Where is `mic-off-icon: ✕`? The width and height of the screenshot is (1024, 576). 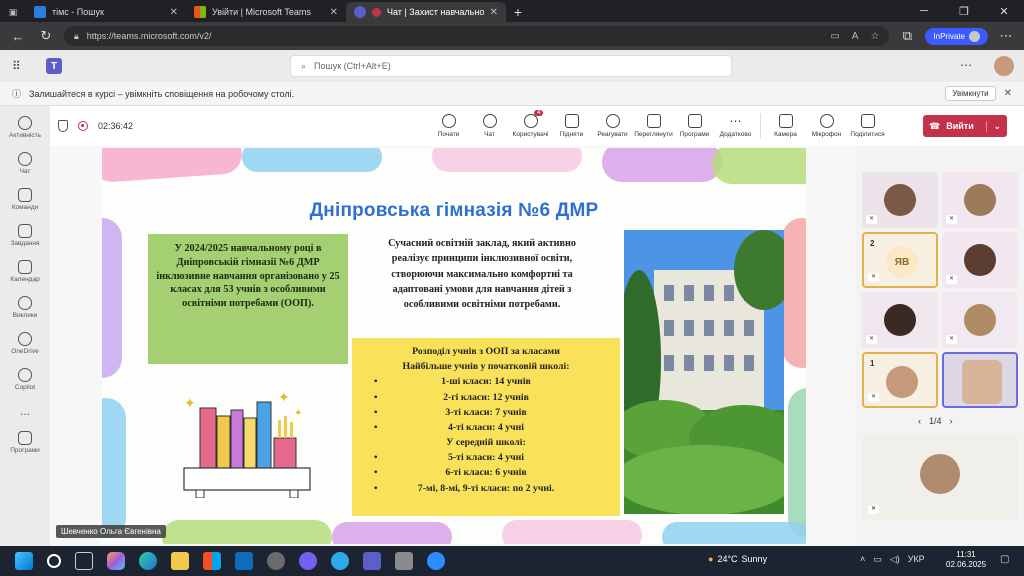 mic-off-icon: ✕ is located at coordinates (873, 509).